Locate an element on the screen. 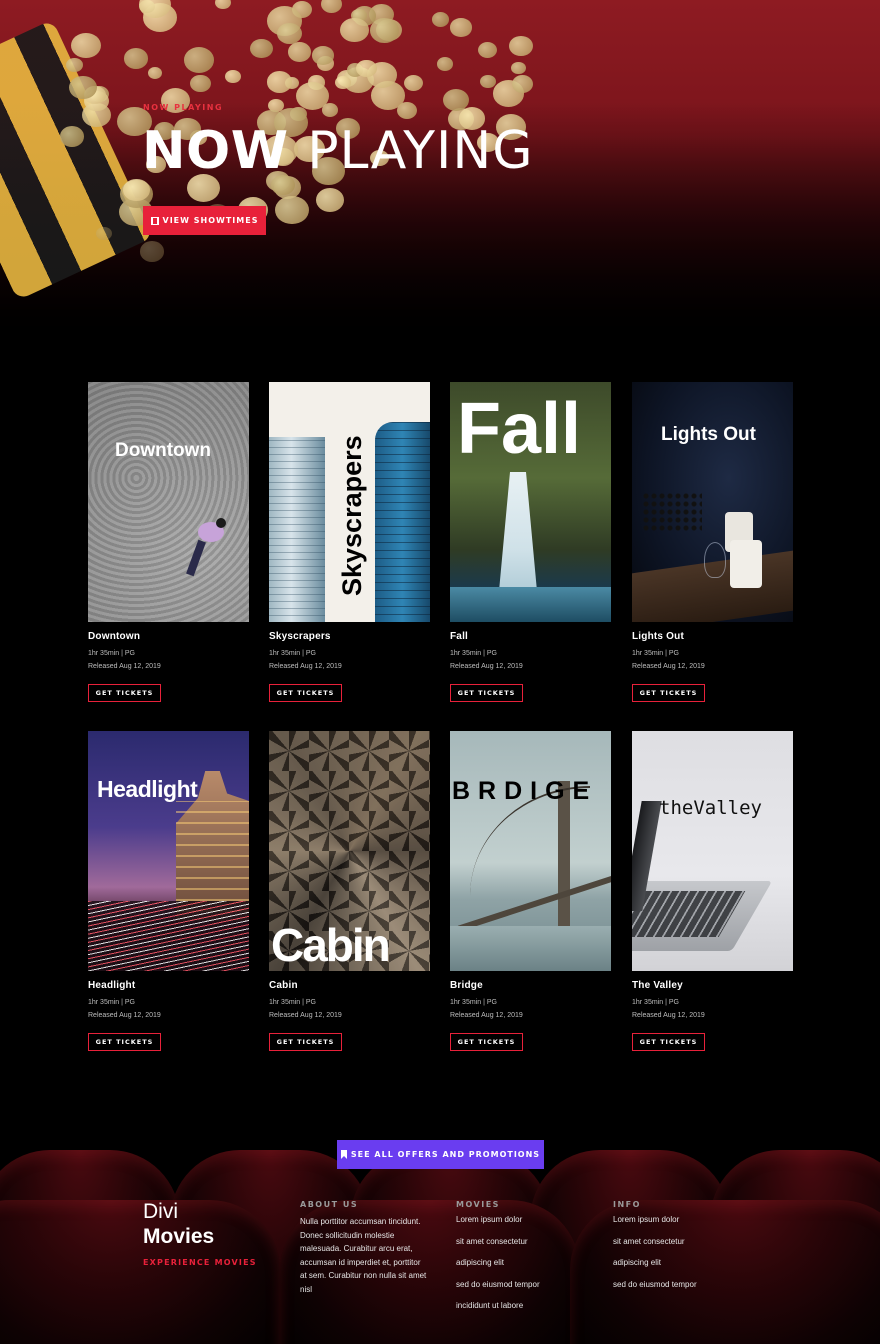 The image size is (880, 1344). poster-title-text: BRDIGE is located at coordinates (525, 791).